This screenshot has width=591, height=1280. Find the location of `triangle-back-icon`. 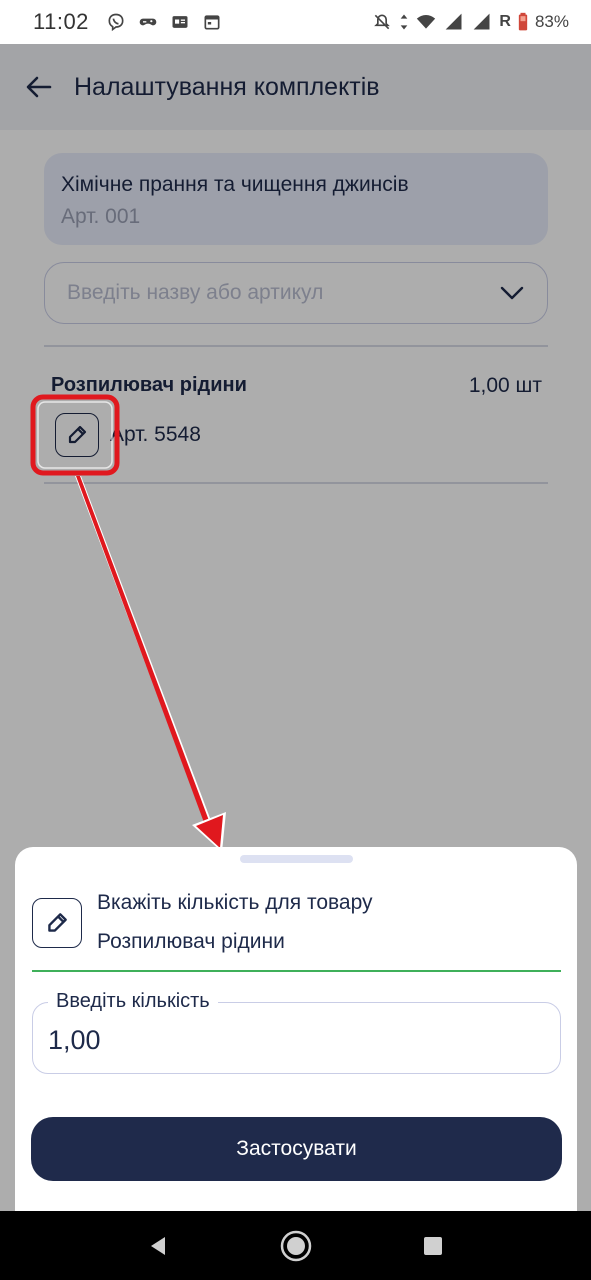

triangle-back-icon is located at coordinates (157, 1245).